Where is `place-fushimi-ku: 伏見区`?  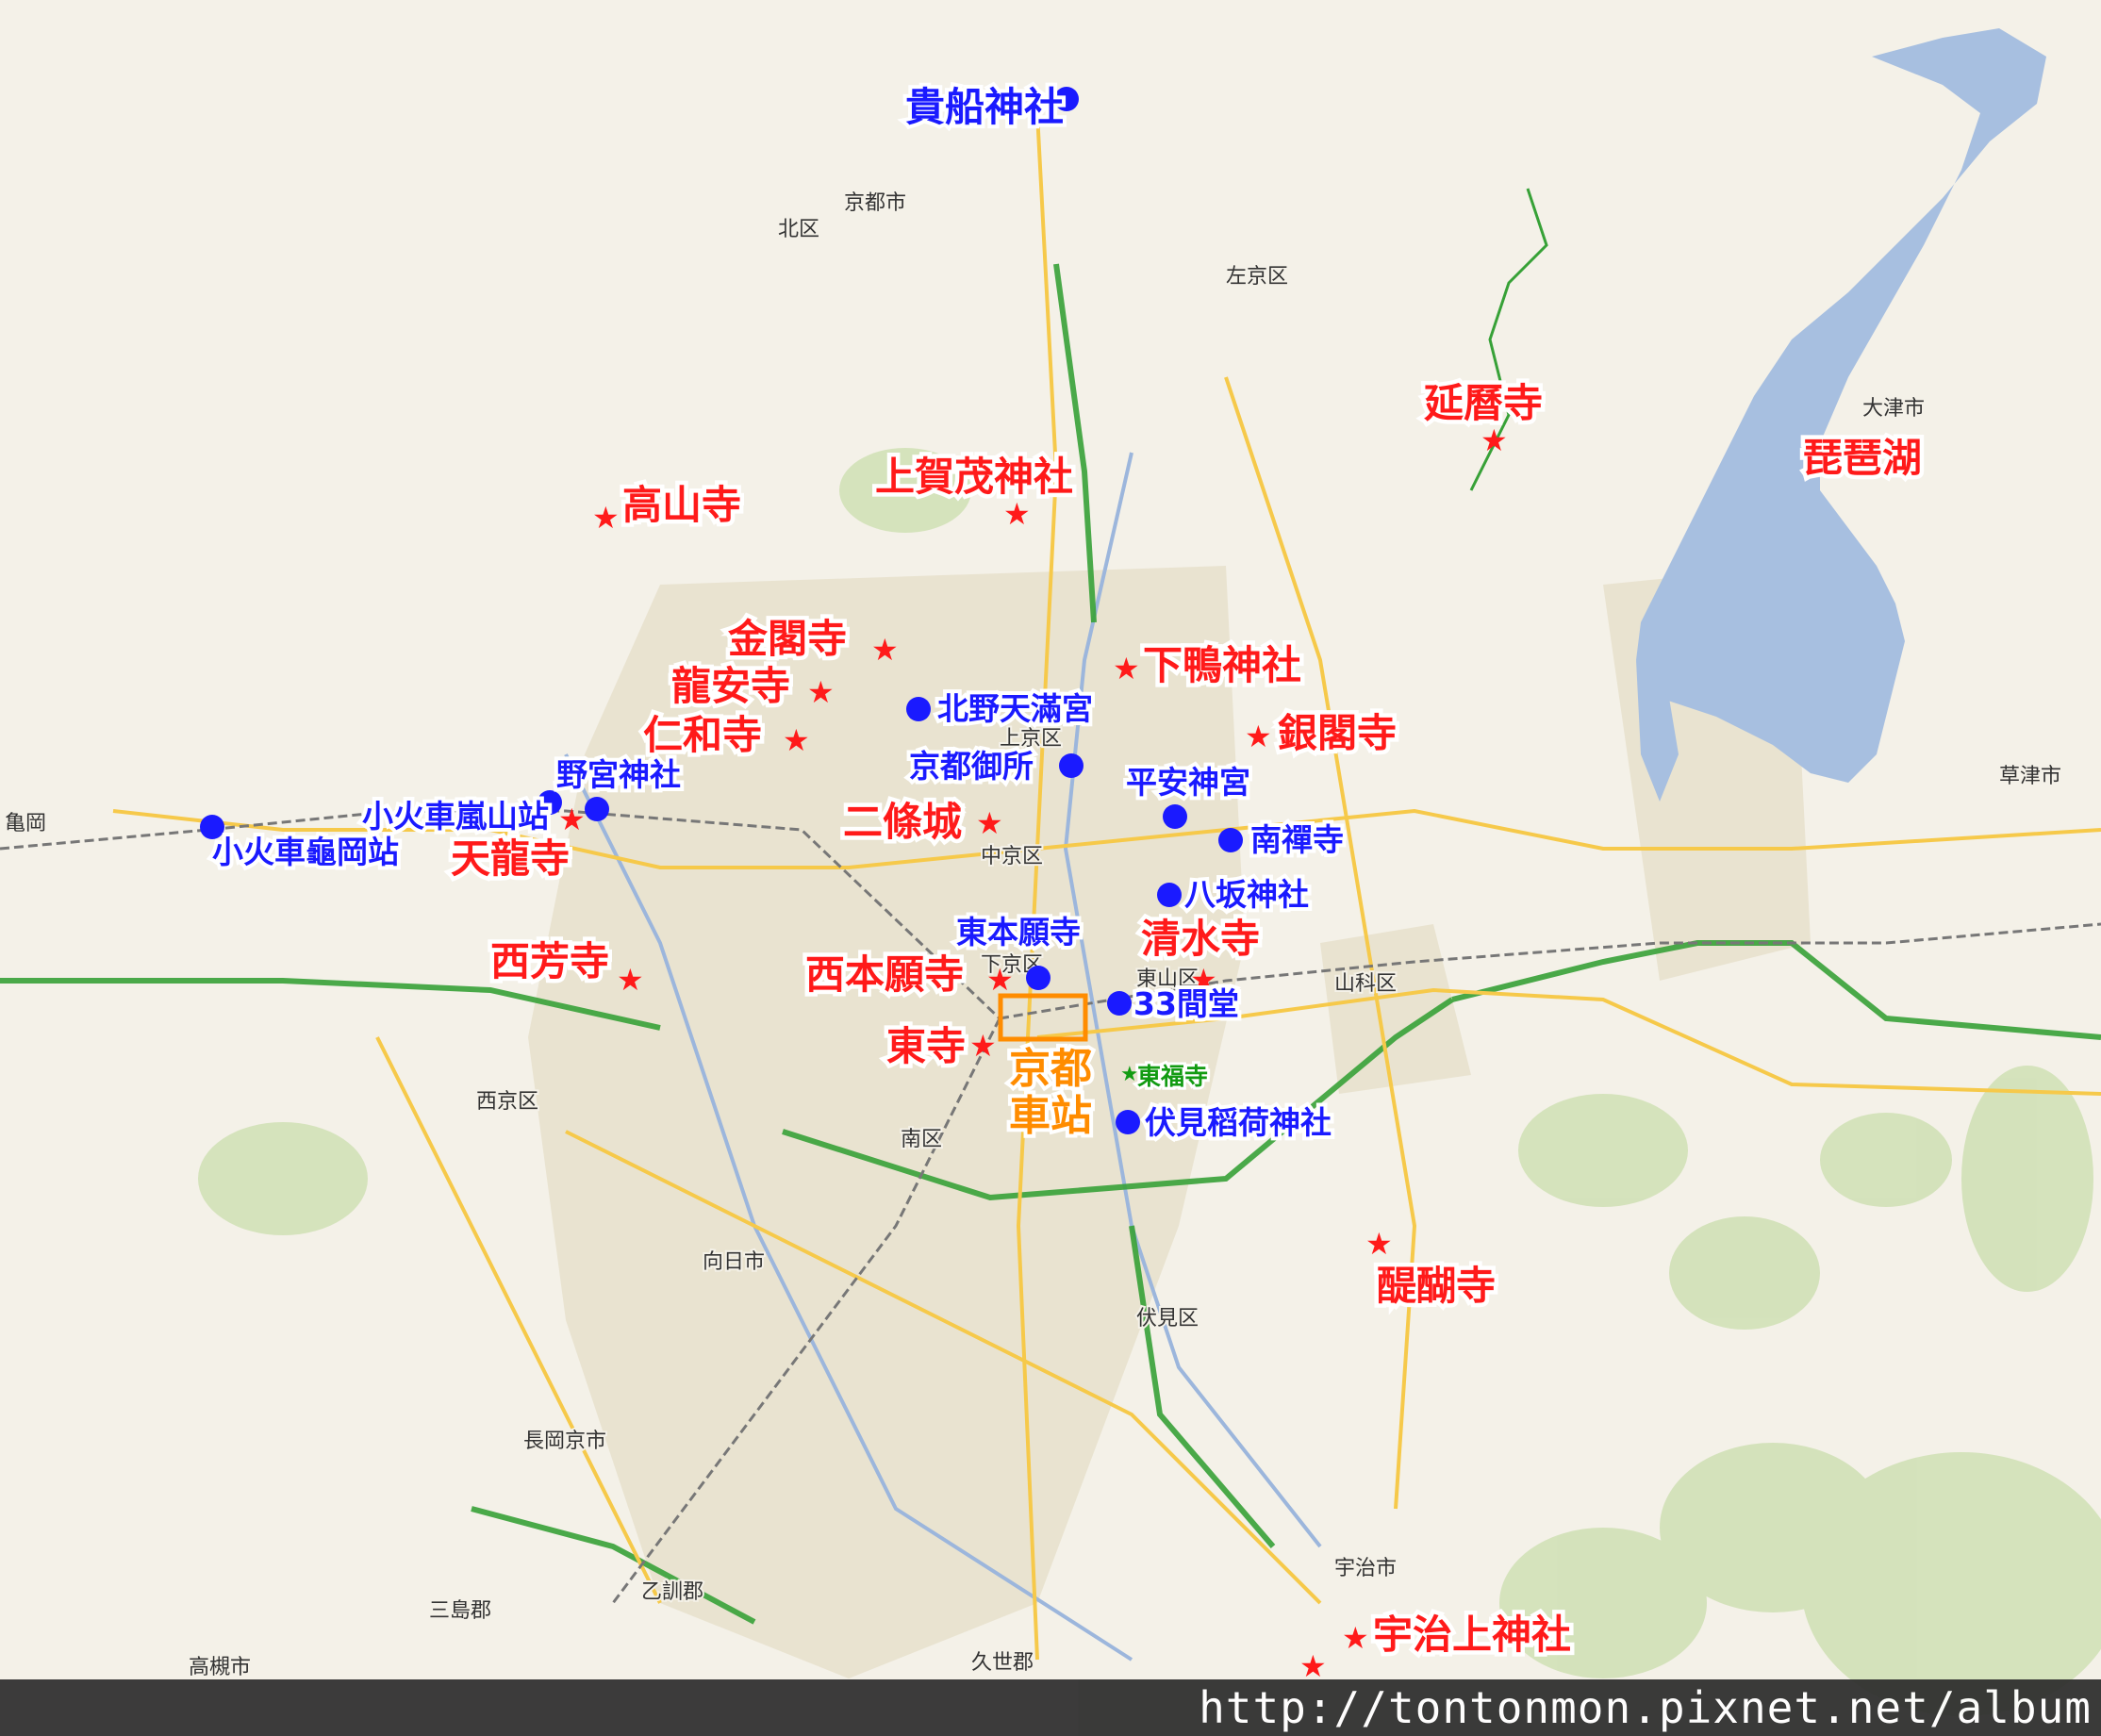
place-fushimi-ku: 伏見区 is located at coordinates (1167, 1319).